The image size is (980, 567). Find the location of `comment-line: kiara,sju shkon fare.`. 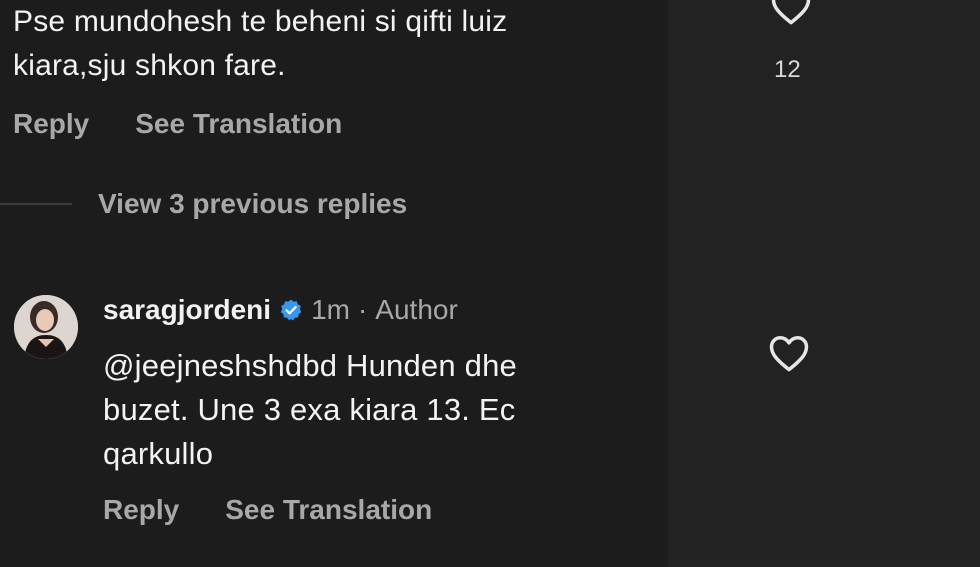

comment-line: kiara,sju shkon fare. is located at coordinates (149, 65).